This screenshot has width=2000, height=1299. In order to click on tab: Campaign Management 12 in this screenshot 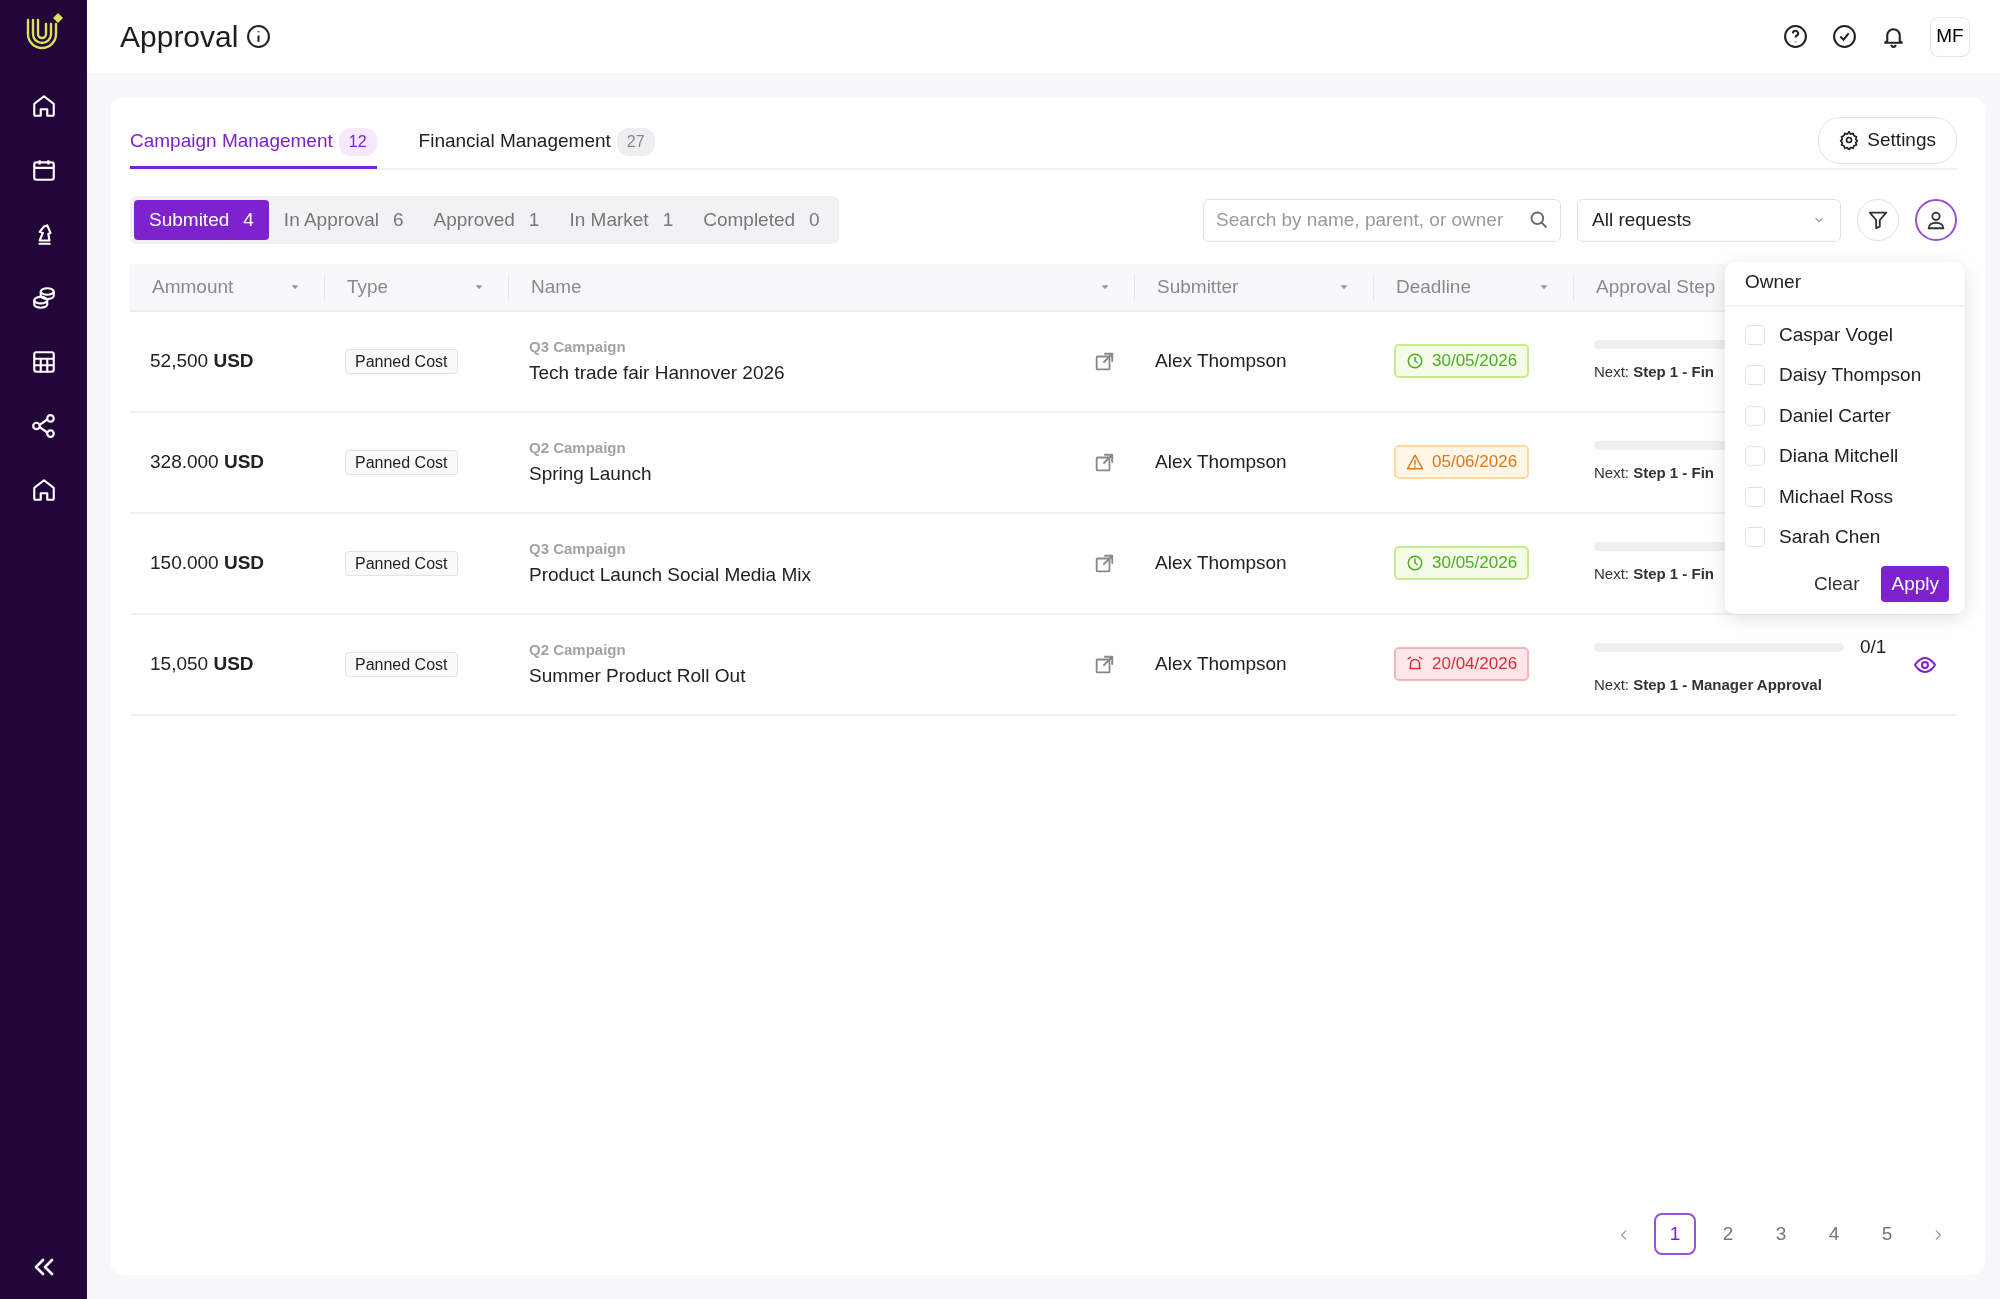, I will do `click(253, 143)`.